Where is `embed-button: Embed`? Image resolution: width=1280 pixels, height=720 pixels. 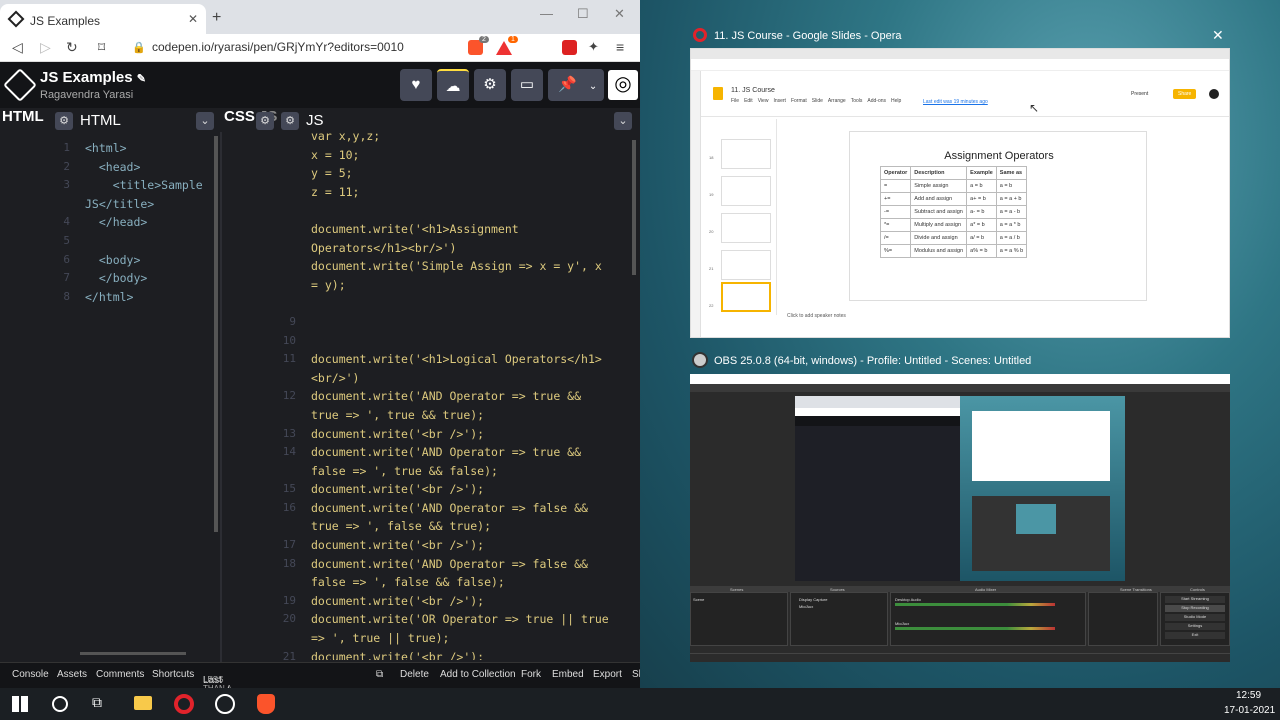
embed-button: Embed is located at coordinates (568, 674).